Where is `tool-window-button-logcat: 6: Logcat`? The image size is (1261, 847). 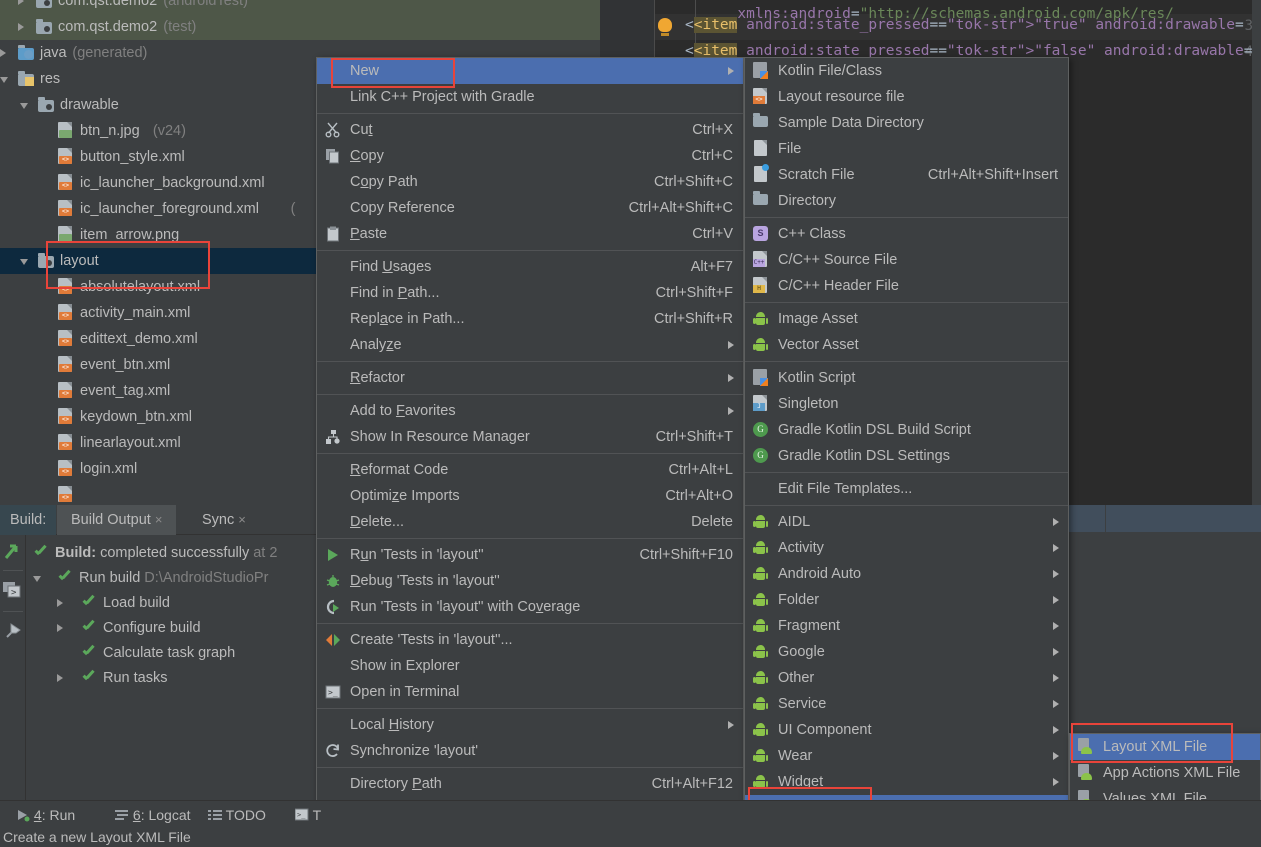
tool-window-button-logcat: 6: Logcat is located at coordinates (153, 815).